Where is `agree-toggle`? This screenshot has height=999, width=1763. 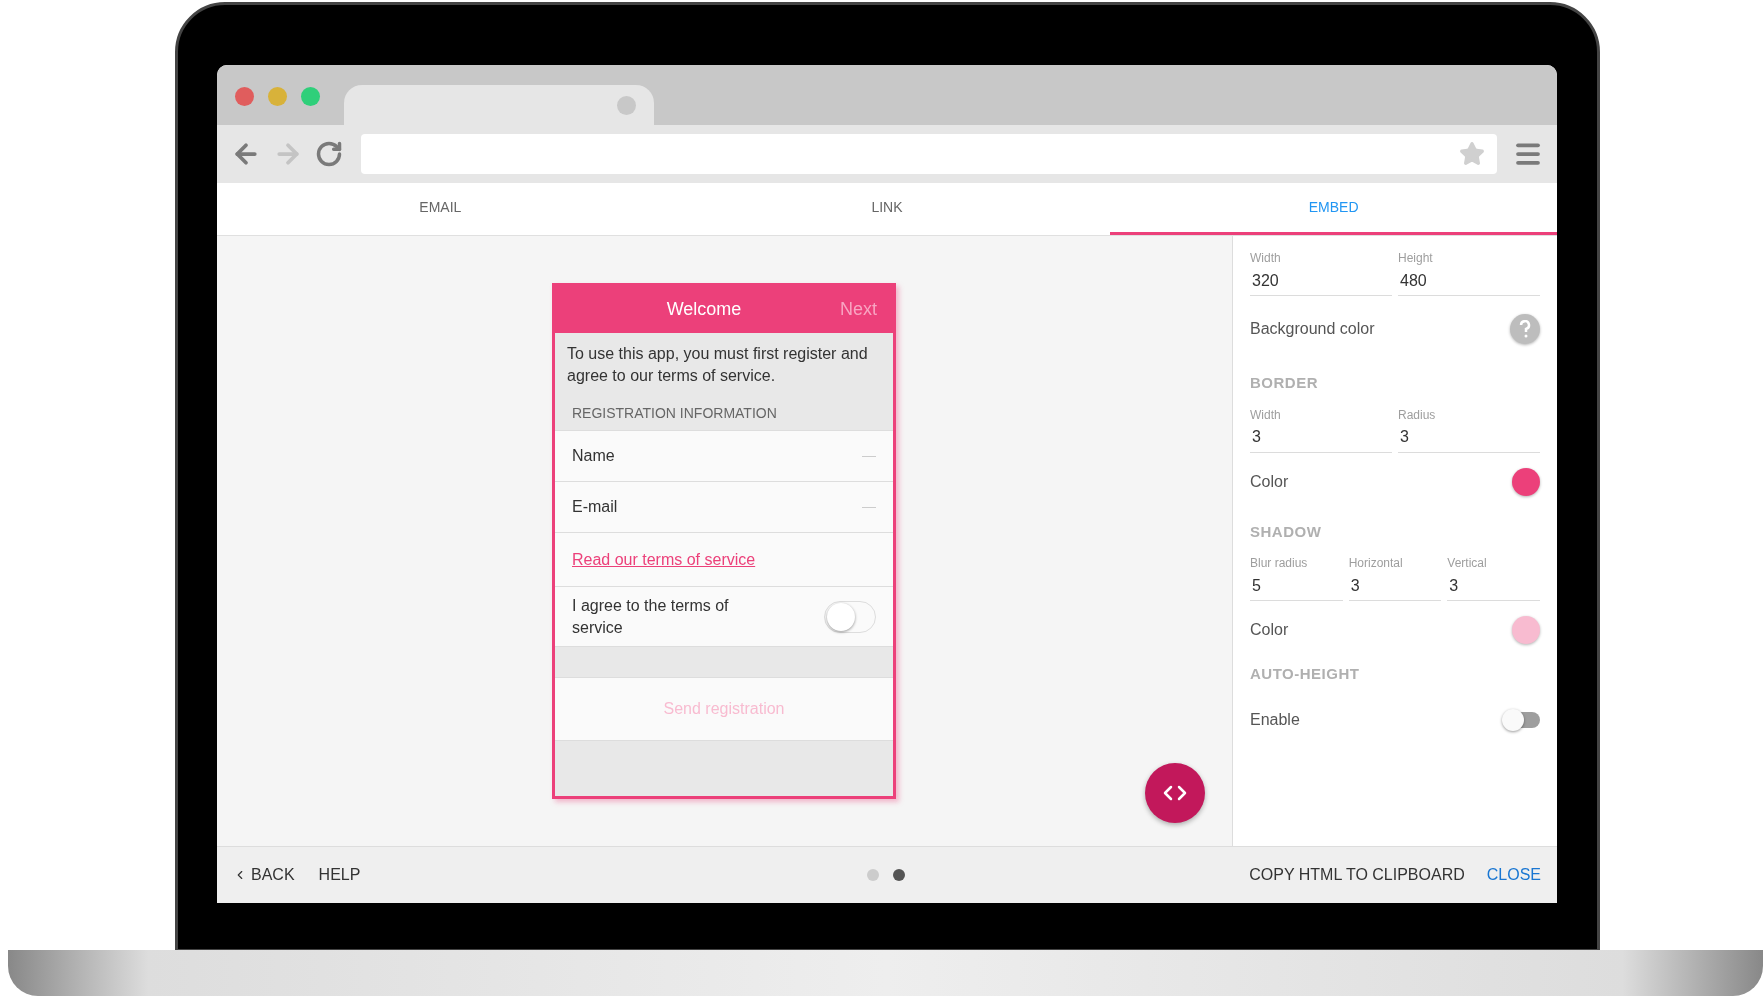
agree-toggle is located at coordinates (850, 616).